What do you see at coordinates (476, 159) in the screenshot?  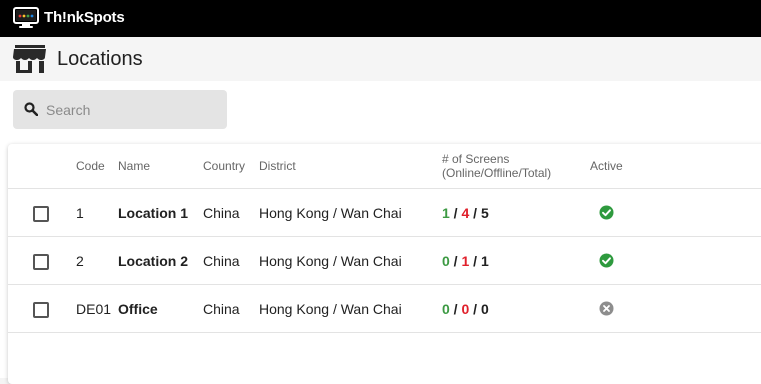 I see `column-header-screens-title: # of Screens` at bounding box center [476, 159].